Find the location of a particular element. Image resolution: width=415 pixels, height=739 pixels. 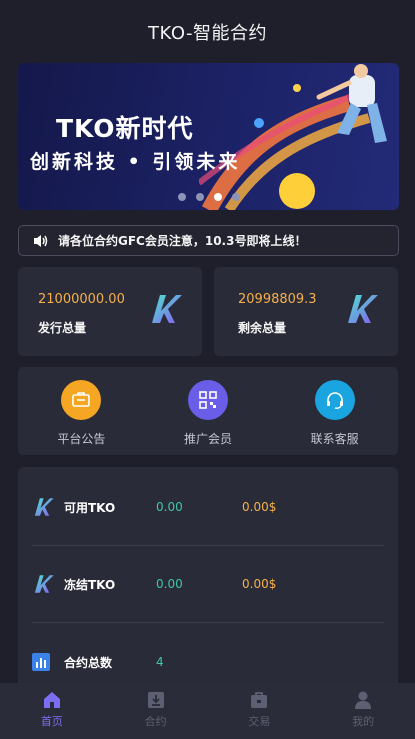

balance-name: 冻结TKO is located at coordinates (90, 584).